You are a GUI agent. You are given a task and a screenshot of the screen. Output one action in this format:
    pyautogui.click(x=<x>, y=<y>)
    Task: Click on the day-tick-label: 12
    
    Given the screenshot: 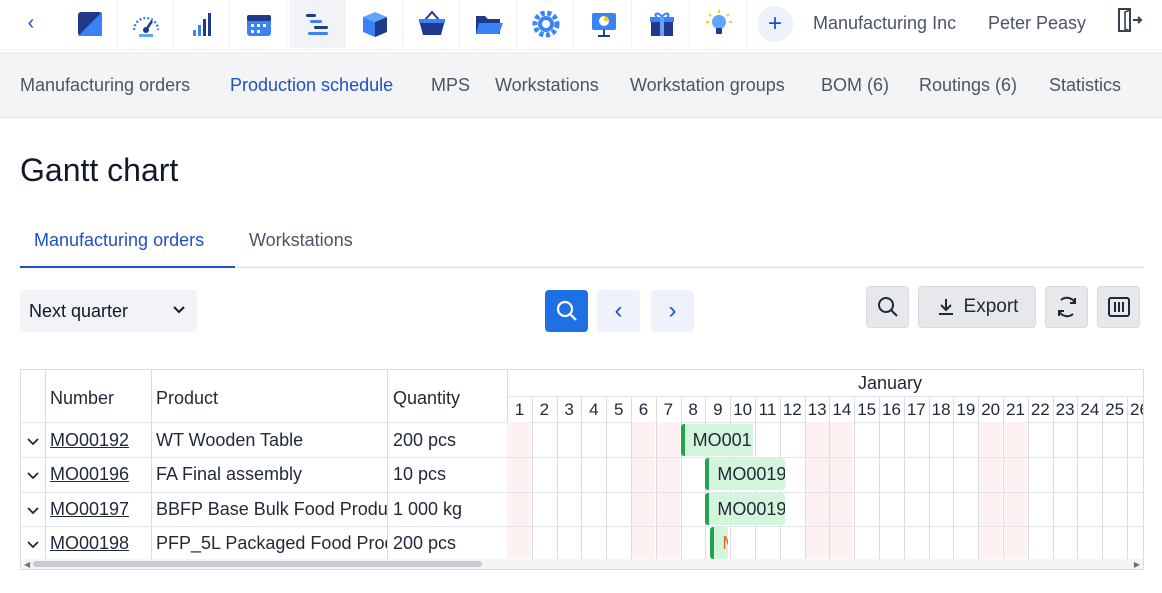 What is the action you would take?
    pyautogui.click(x=792, y=409)
    